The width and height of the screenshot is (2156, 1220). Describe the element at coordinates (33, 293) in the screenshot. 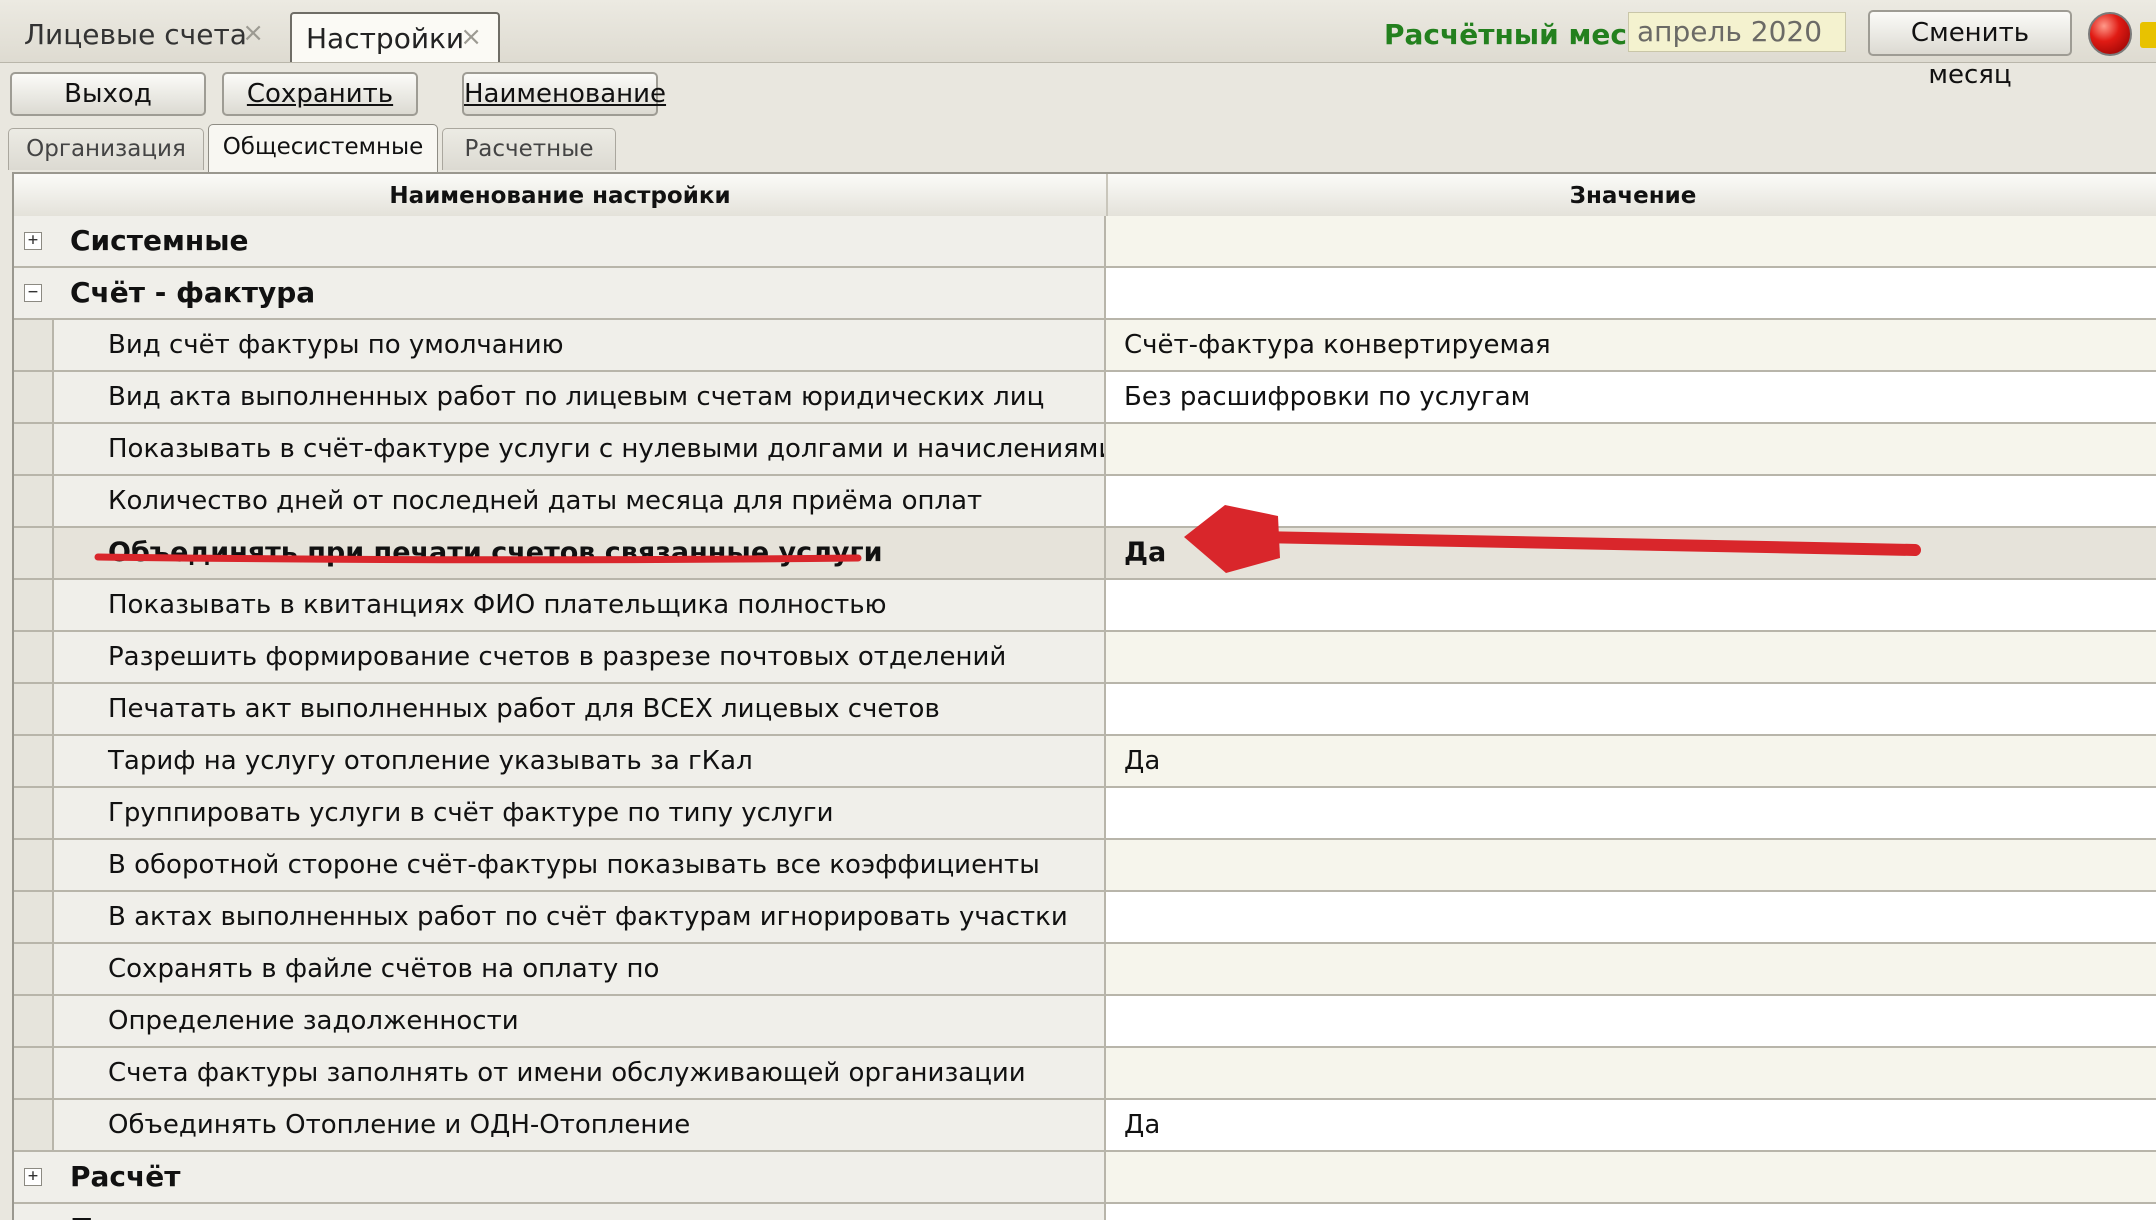

I see `minus-box-icon: −` at that location.